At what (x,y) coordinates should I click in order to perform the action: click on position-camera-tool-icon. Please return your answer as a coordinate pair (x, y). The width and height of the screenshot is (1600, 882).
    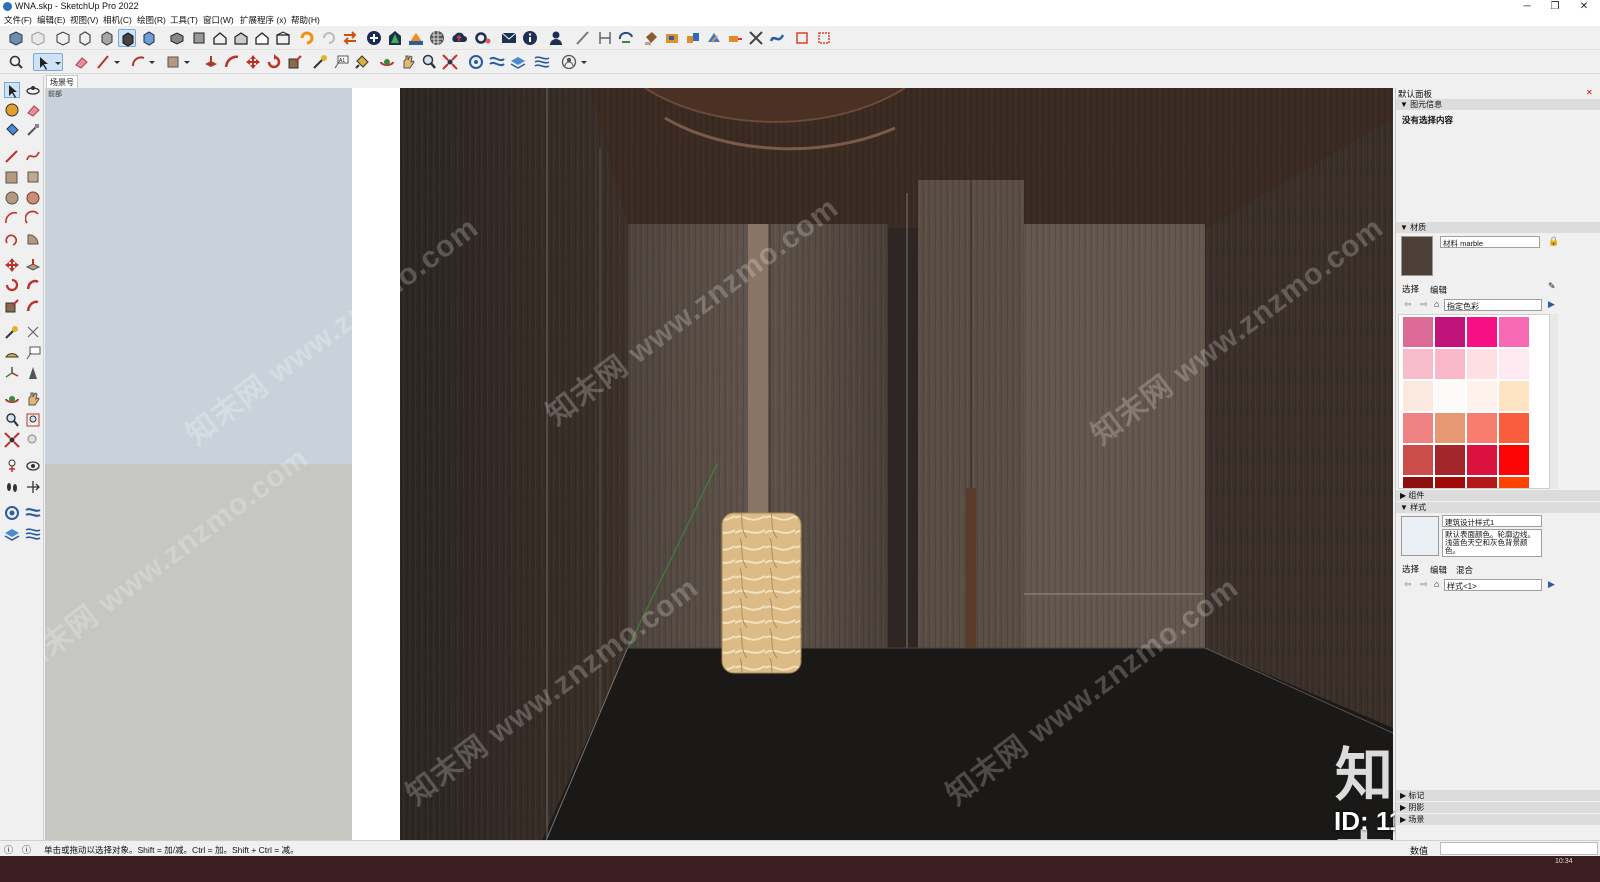
    Looking at the image, I should click on (12, 466).